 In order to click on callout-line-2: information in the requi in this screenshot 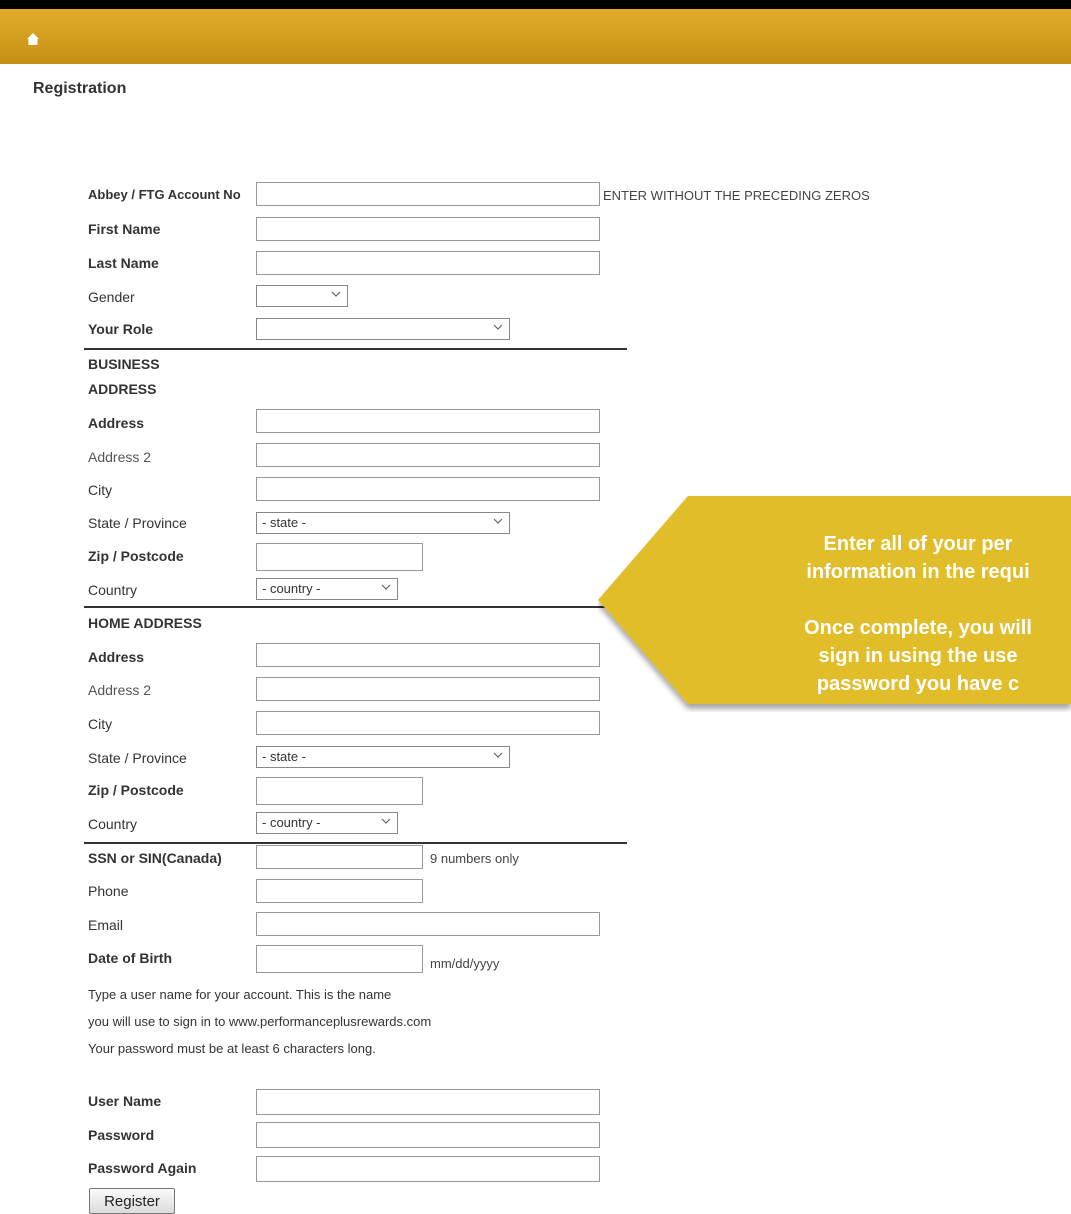, I will do `click(918, 572)`.